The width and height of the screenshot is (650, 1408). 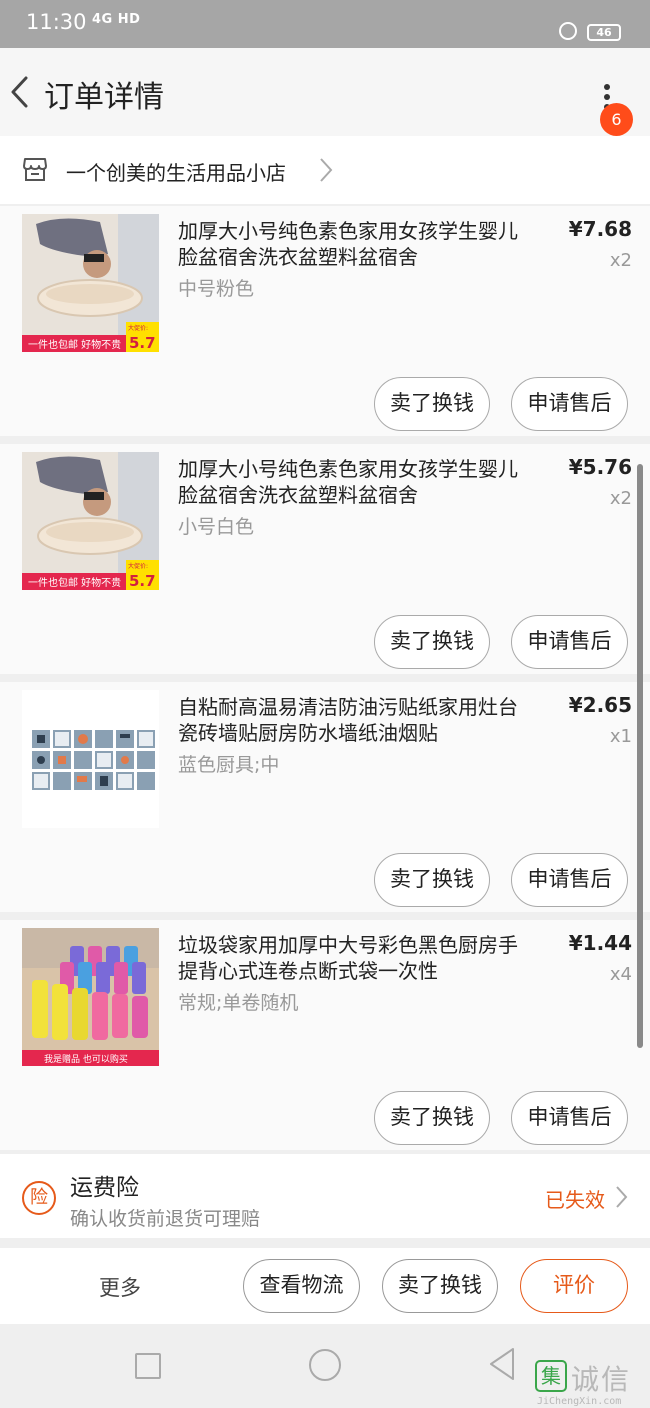 I want to click on back-chevron-icon, so click(x=20, y=92).